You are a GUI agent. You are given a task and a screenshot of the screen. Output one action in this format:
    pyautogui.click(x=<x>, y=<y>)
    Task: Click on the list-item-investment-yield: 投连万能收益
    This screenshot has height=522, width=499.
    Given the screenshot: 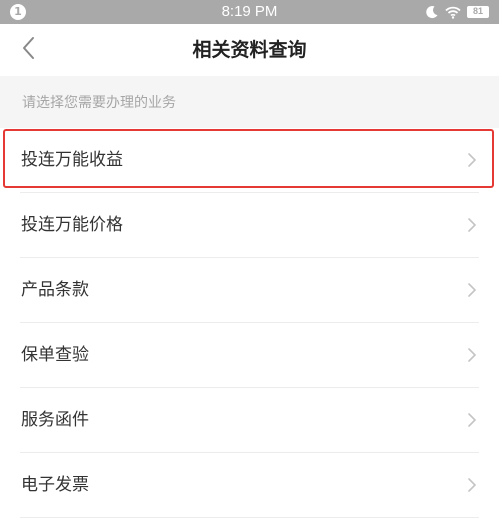 What is the action you would take?
    pyautogui.click(x=249, y=160)
    